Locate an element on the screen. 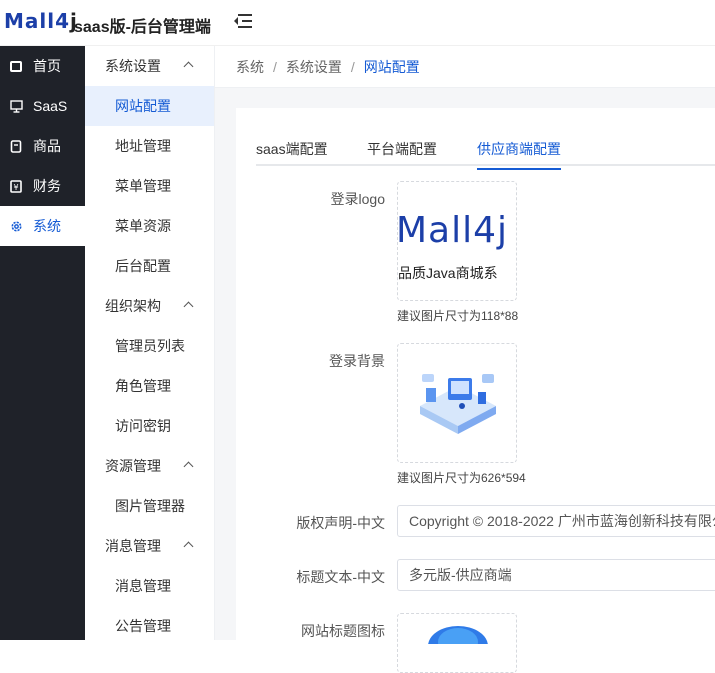 The width and height of the screenshot is (715, 673). nav-item-label: SaaS is located at coordinates (50, 106).